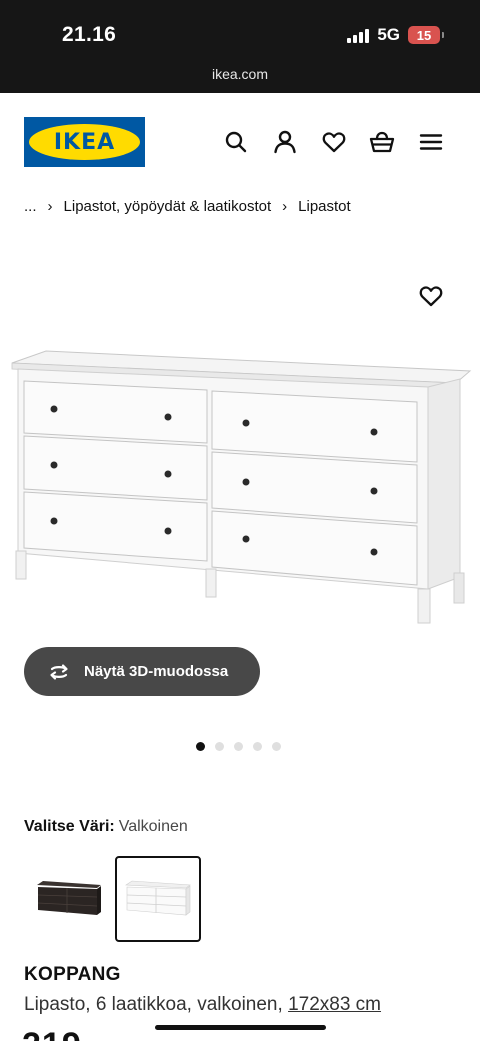 The image size is (480, 1041). I want to click on status-bar: 21.16 5G 15 ikea.com, so click(240, 46).